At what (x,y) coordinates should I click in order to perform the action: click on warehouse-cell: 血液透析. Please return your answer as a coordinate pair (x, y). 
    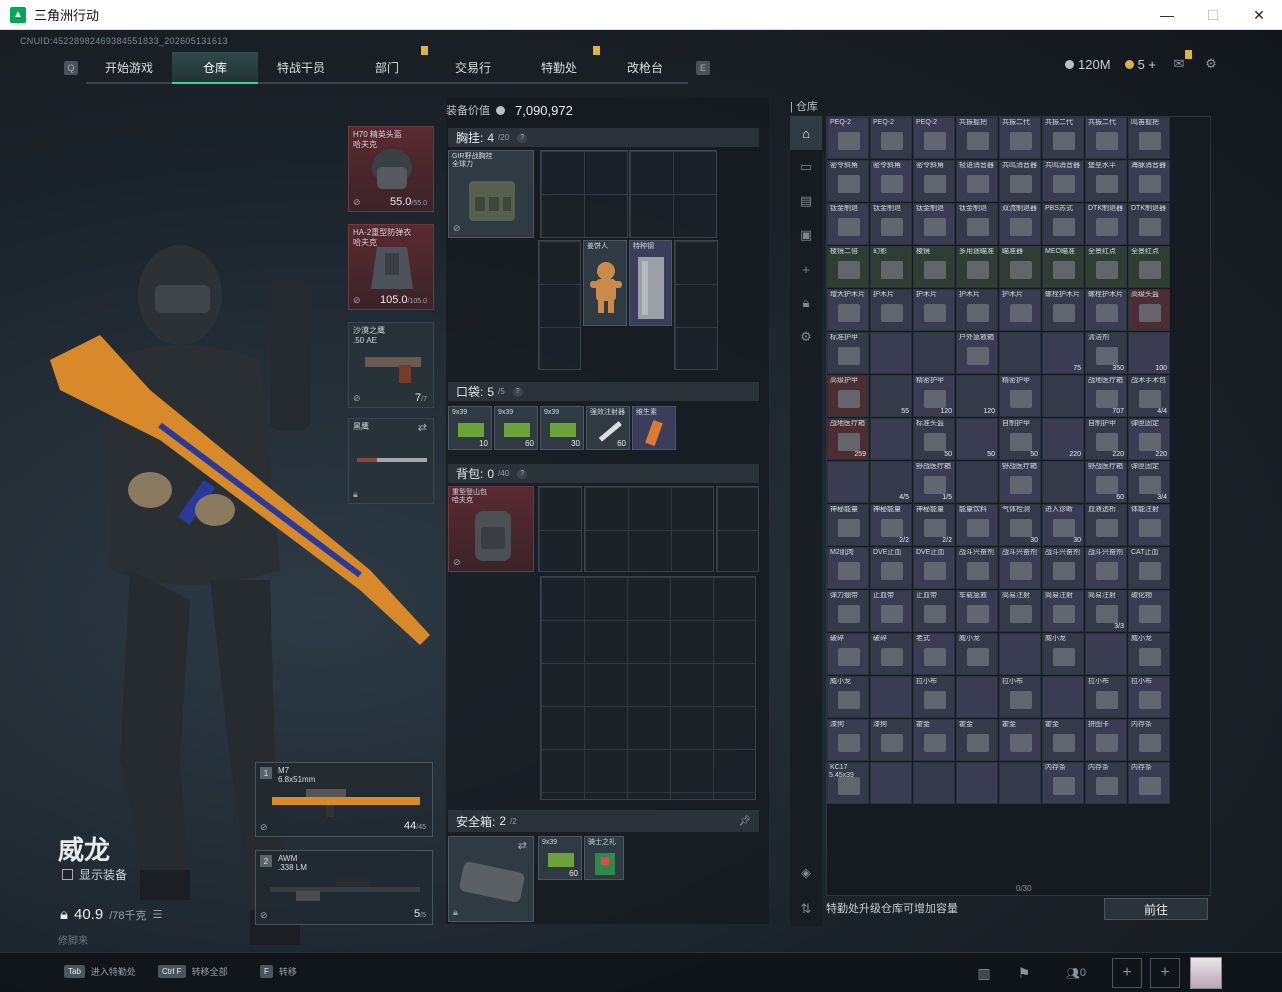
    Looking at the image, I should click on (1106, 525).